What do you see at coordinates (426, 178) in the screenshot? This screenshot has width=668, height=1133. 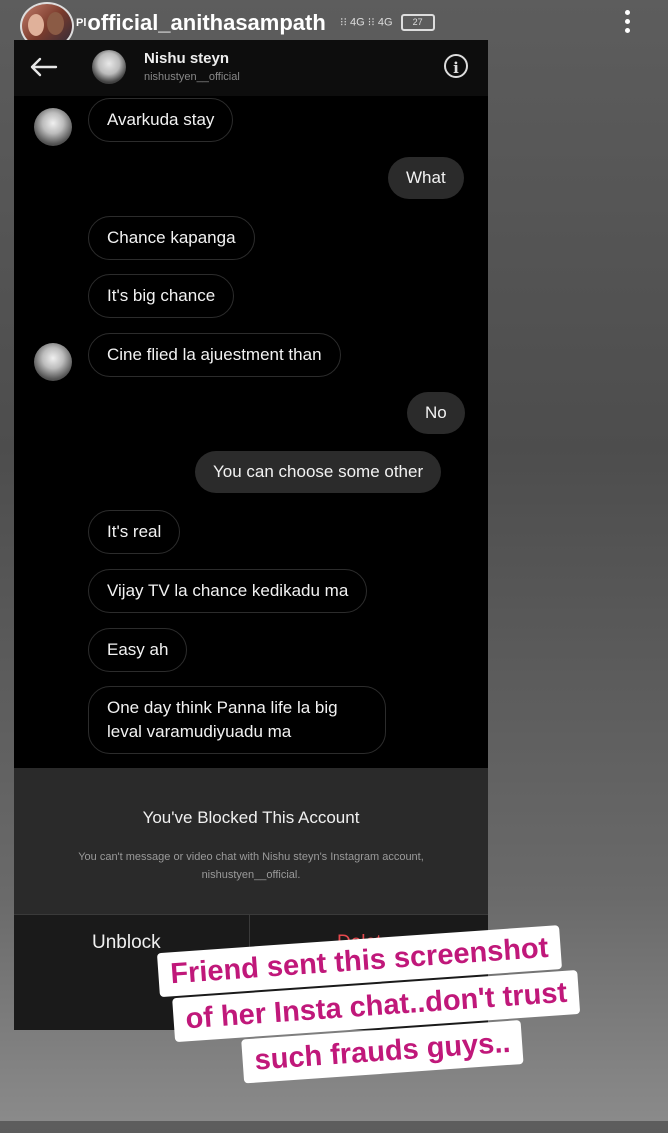 I see `message-outgoing: What` at bounding box center [426, 178].